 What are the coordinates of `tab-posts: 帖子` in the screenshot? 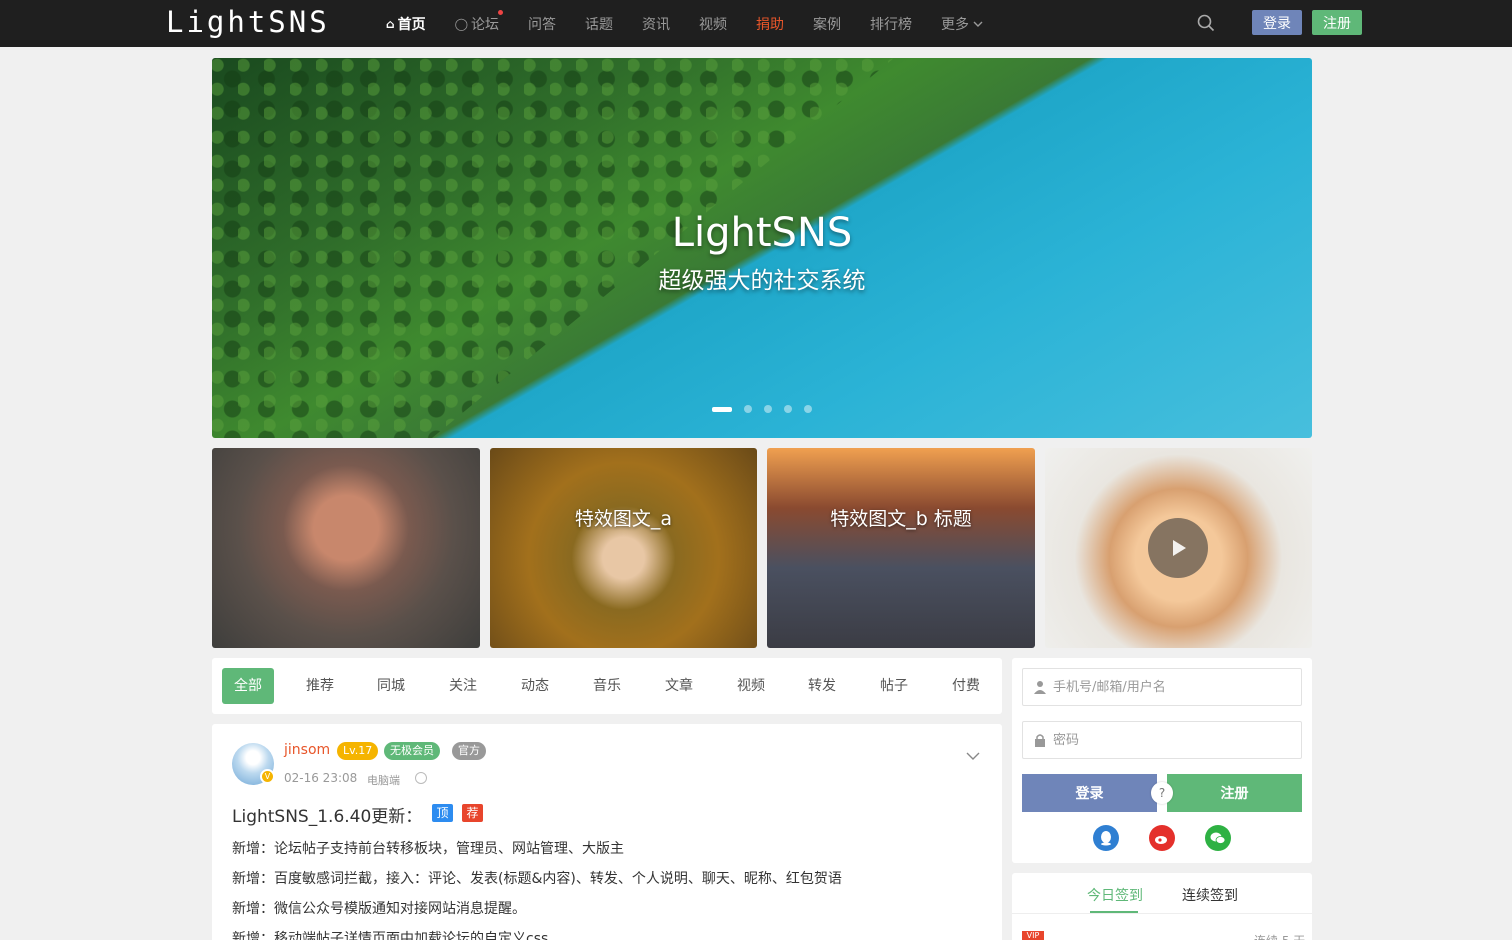 It's located at (894, 686).